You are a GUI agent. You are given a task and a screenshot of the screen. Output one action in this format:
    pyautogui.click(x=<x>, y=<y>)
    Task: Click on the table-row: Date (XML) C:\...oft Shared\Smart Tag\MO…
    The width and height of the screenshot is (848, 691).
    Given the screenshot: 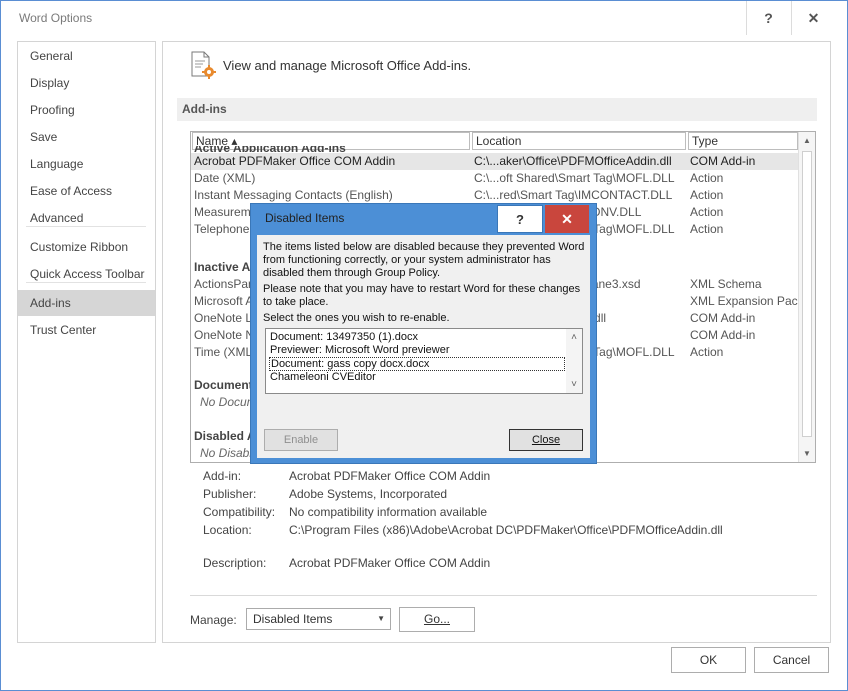 What is the action you would take?
    pyautogui.click(x=494, y=178)
    